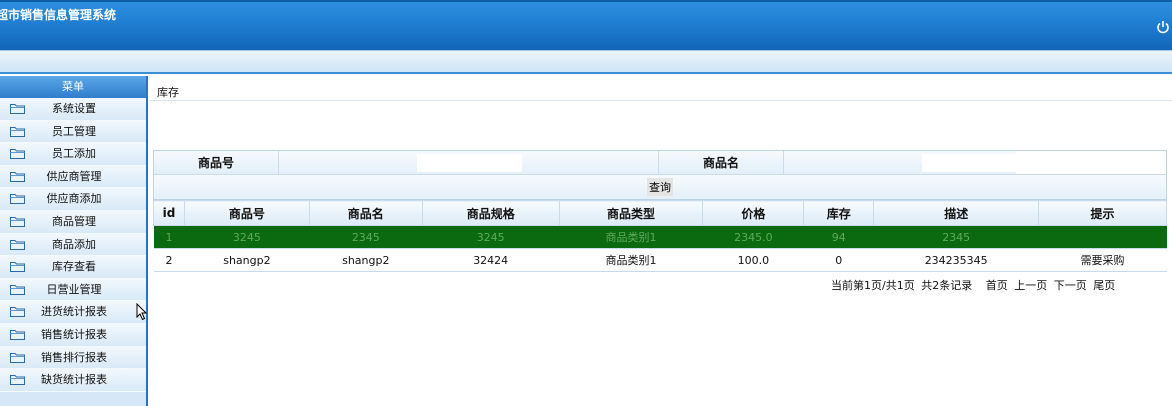 This screenshot has height=406, width=1172. What do you see at coordinates (1102, 260) in the screenshot?
I see `table-cell: 需要采购` at bounding box center [1102, 260].